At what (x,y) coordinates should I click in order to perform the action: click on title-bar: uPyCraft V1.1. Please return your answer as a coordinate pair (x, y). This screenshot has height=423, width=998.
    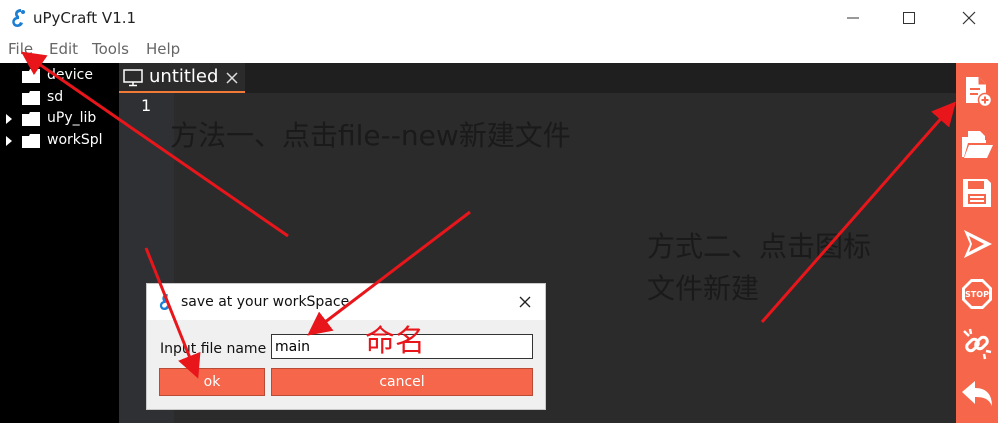
    Looking at the image, I should click on (499, 18).